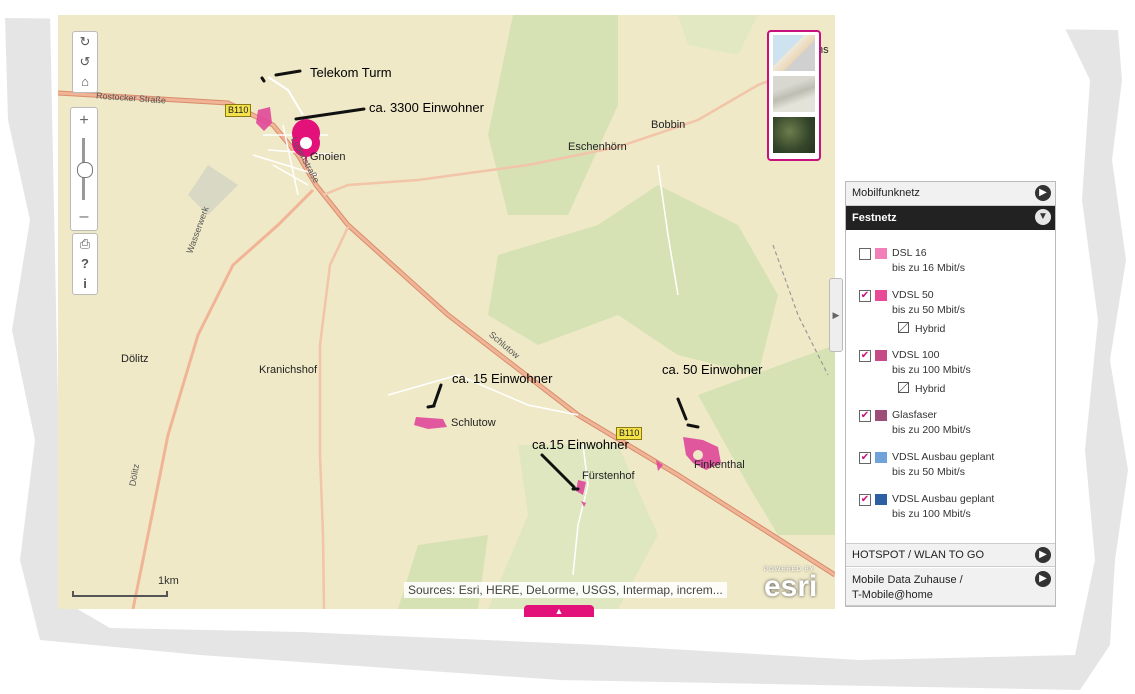 This screenshot has width=1135, height=694. What do you see at coordinates (931, 430) in the screenshot?
I see `layer-speed: bis zu 200 Mbit/s` at bounding box center [931, 430].